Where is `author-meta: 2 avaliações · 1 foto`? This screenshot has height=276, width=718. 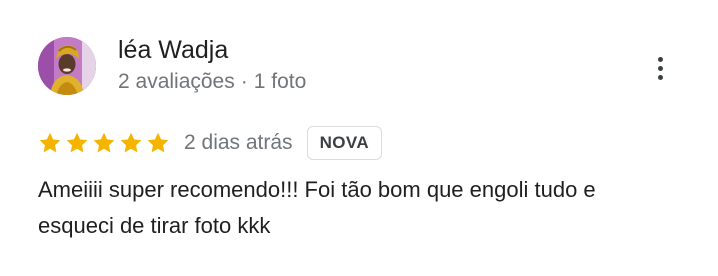
author-meta: 2 avaliações · 1 foto is located at coordinates (212, 82).